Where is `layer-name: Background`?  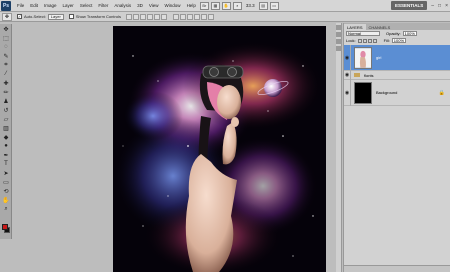
layer-name: Background is located at coordinates (386, 92).